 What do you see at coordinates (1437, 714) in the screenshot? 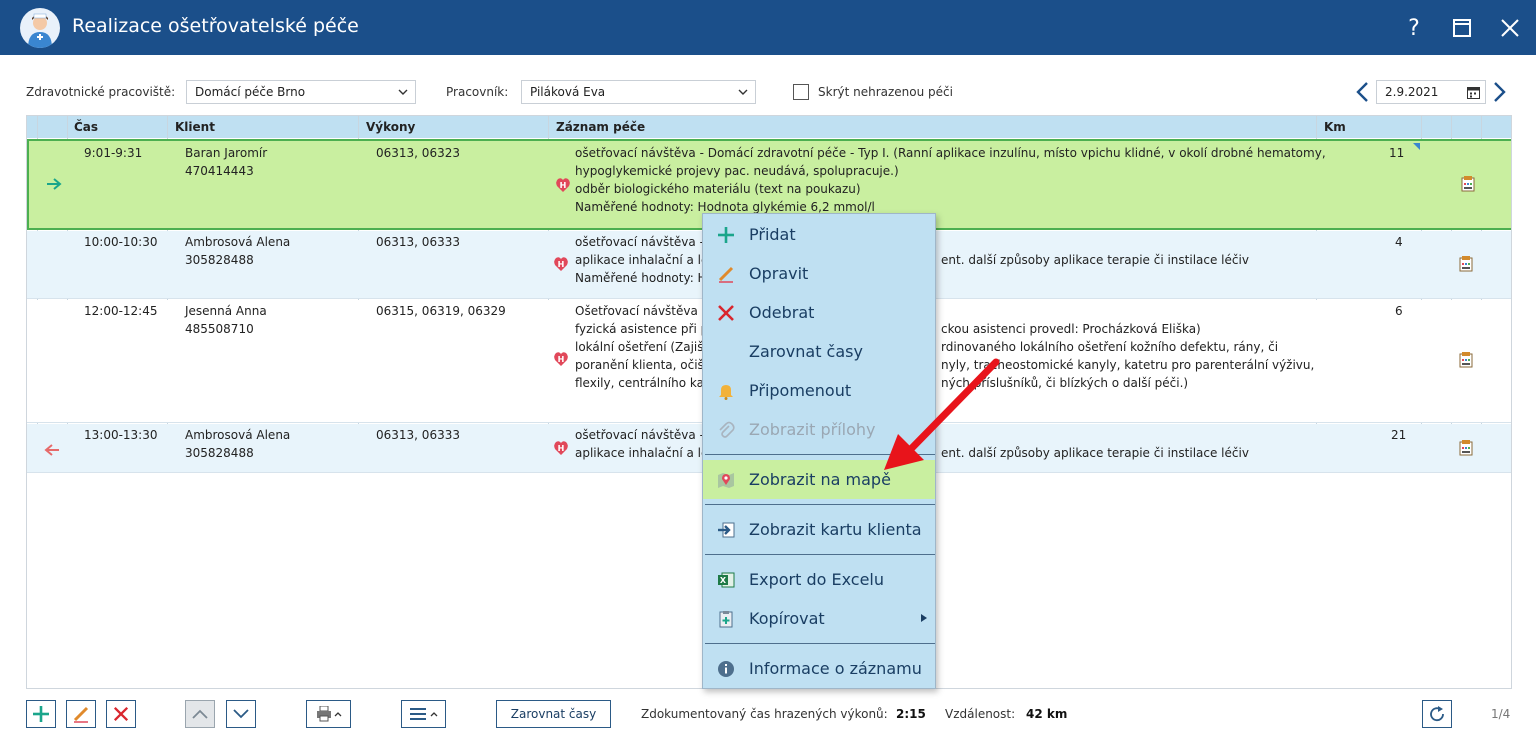
I see `refresh-button` at bounding box center [1437, 714].